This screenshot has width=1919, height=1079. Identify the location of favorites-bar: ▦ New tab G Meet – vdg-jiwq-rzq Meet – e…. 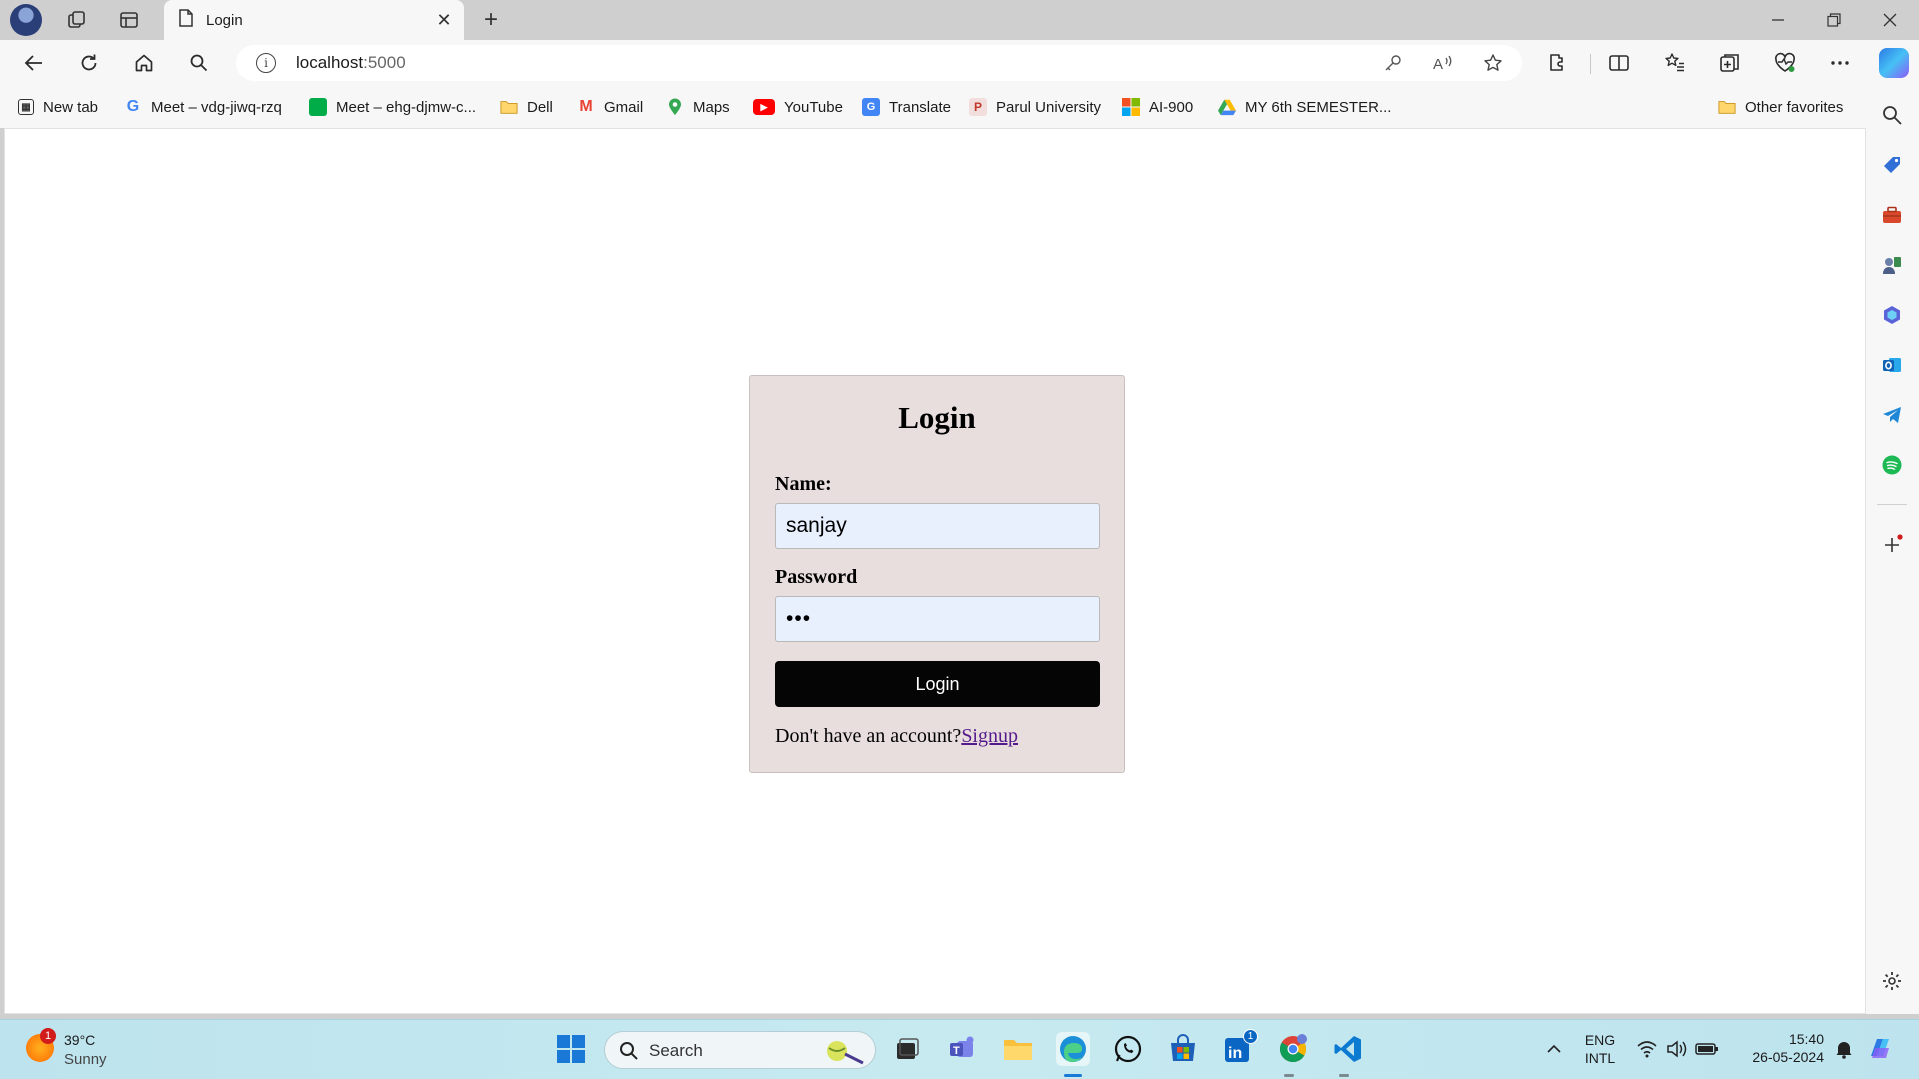
(933, 107).